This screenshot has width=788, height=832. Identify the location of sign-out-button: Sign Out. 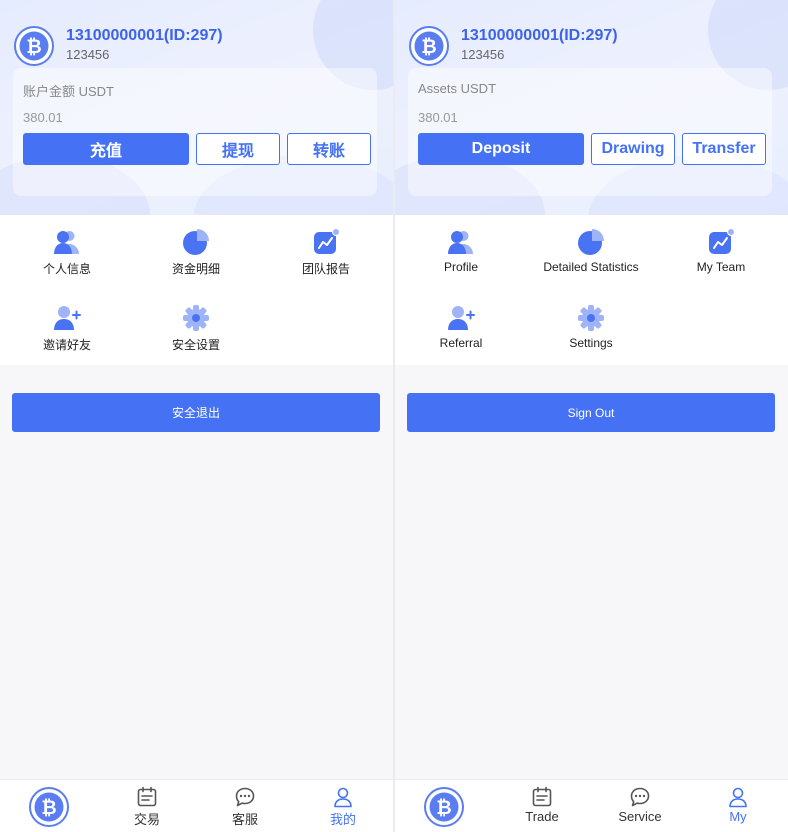
(591, 412).